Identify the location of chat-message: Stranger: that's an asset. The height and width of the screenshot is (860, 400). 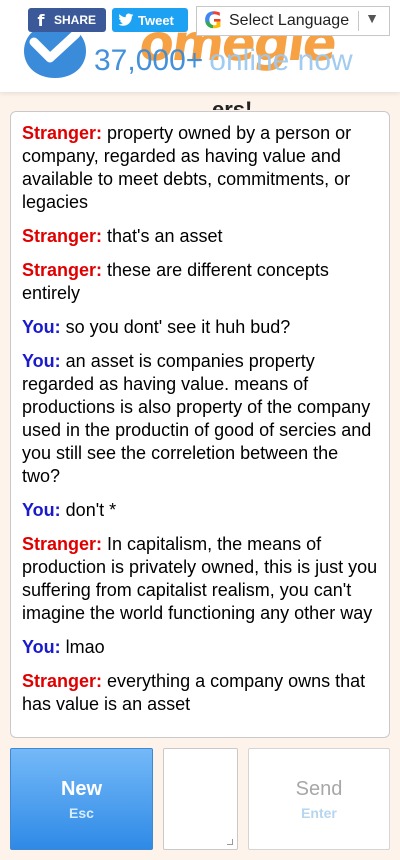
(200, 236).